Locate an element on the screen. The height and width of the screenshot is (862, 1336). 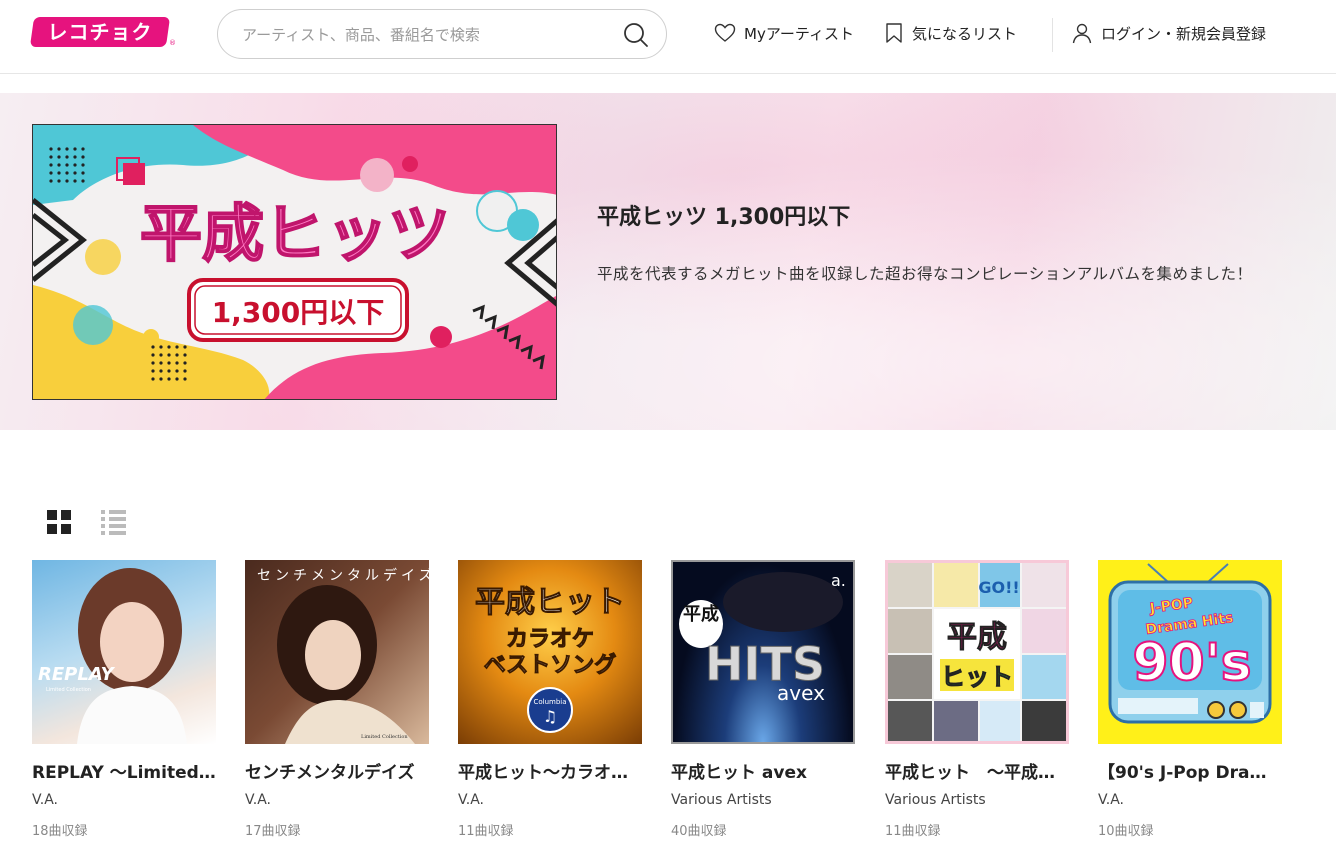
cover-subtitle-text: 90's is located at coordinates (1191, 663).